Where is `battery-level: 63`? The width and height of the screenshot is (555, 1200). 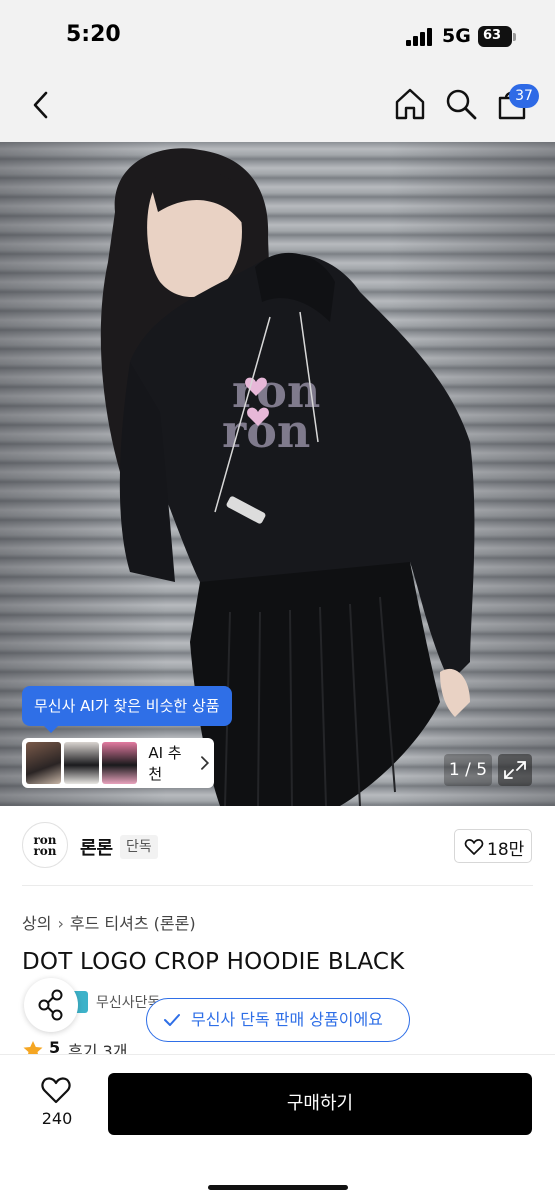 battery-level: 63 is located at coordinates (492, 35).